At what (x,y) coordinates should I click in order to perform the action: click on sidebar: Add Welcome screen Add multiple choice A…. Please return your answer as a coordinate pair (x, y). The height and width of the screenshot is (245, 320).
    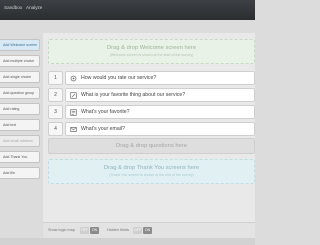
    Looking at the image, I should click on (20, 133).